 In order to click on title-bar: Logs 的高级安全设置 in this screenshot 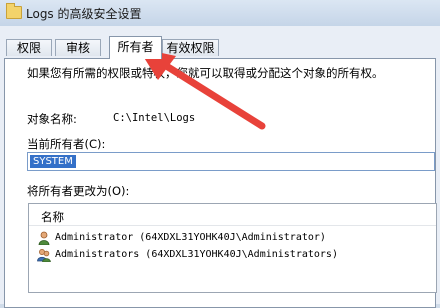, I will do `click(220, 13)`.